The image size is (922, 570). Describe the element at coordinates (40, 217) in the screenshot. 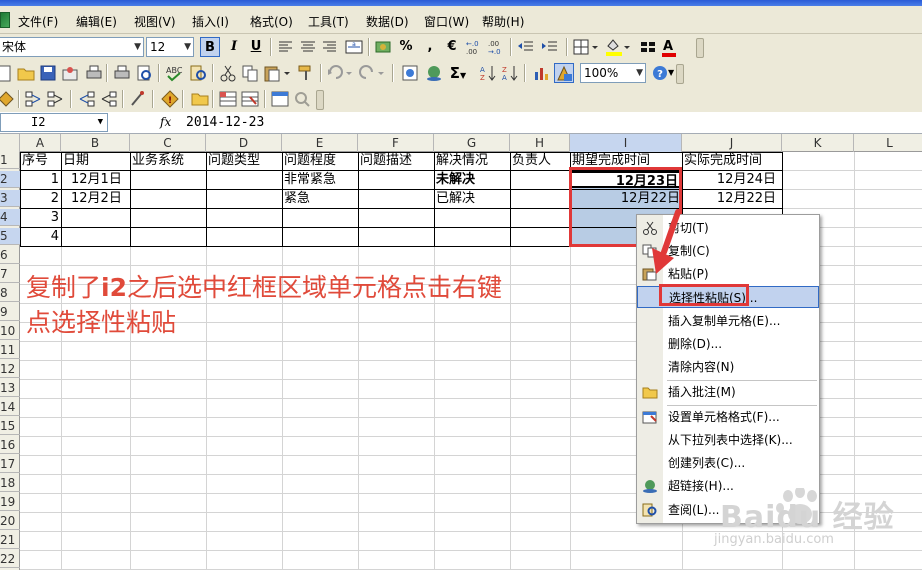

I see `cell-seq: 3` at that location.